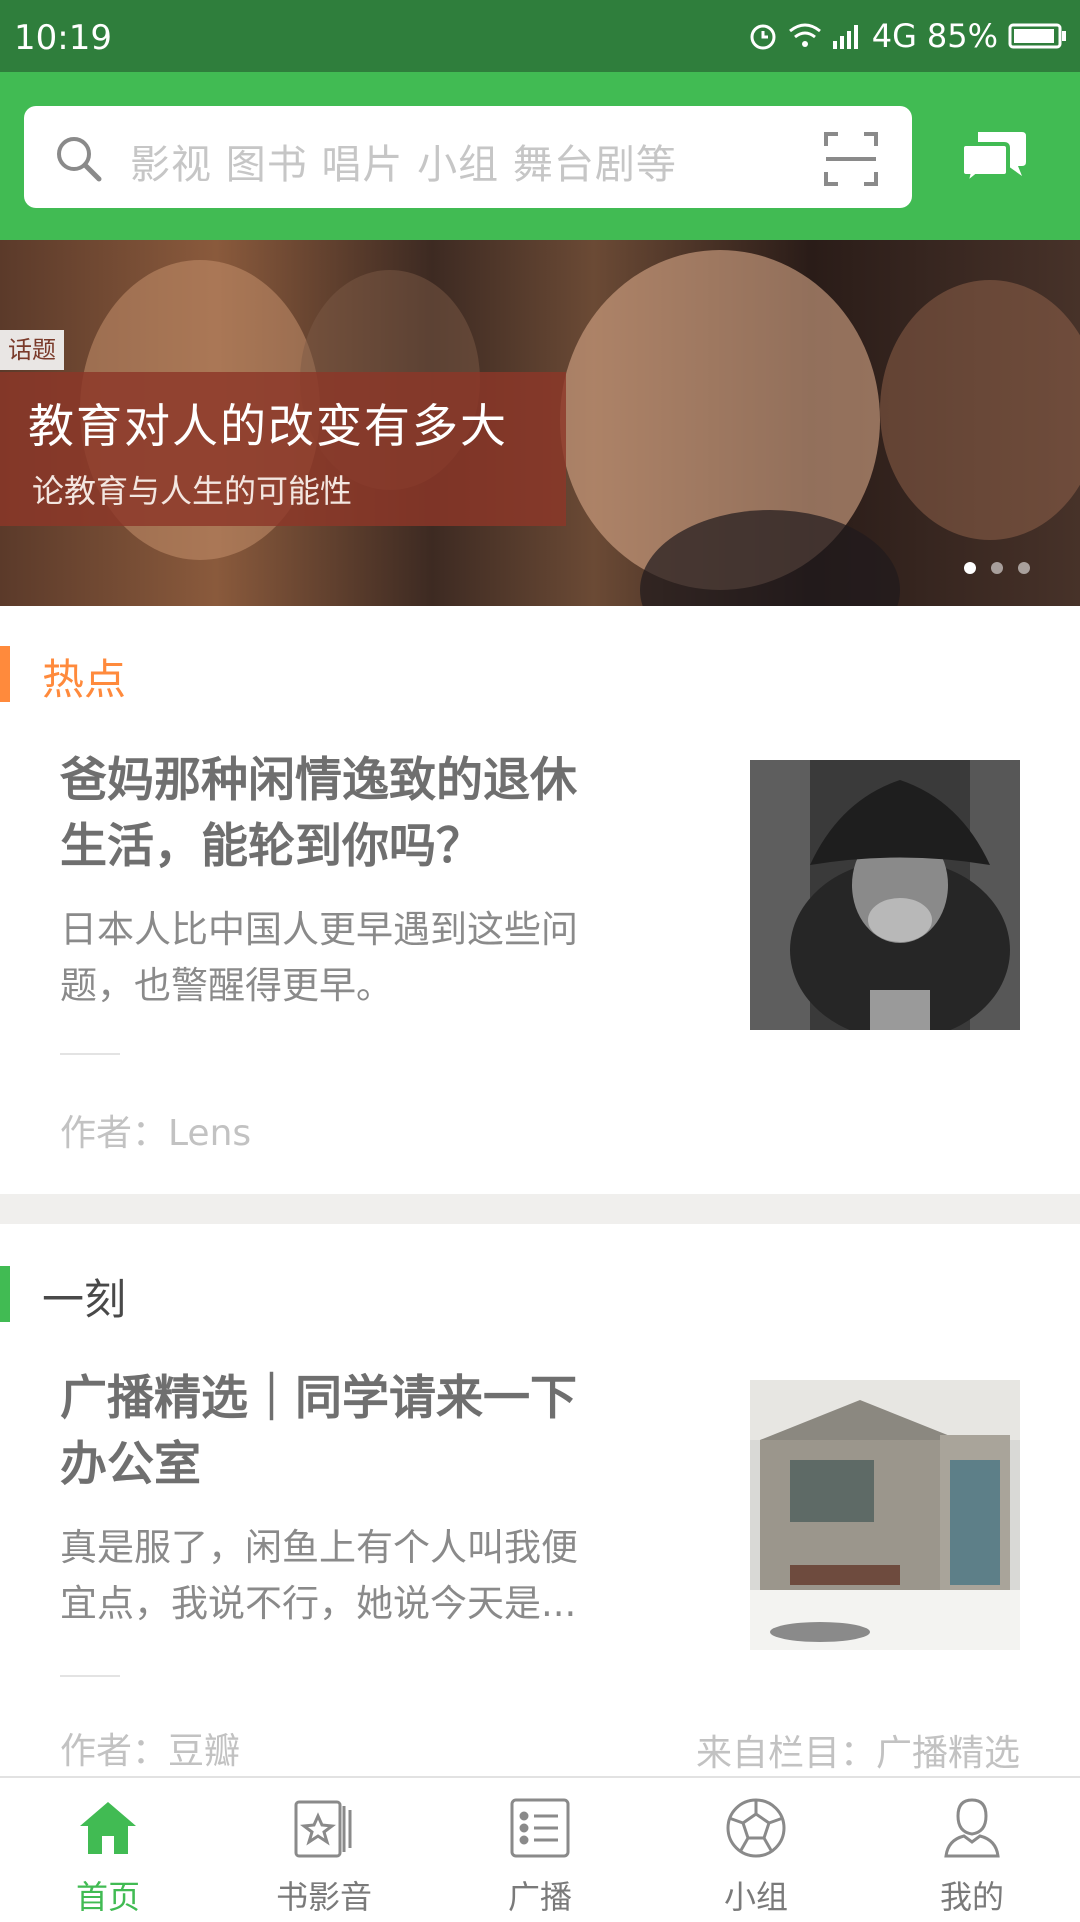  I want to click on section-title: 热点, so click(84, 679).